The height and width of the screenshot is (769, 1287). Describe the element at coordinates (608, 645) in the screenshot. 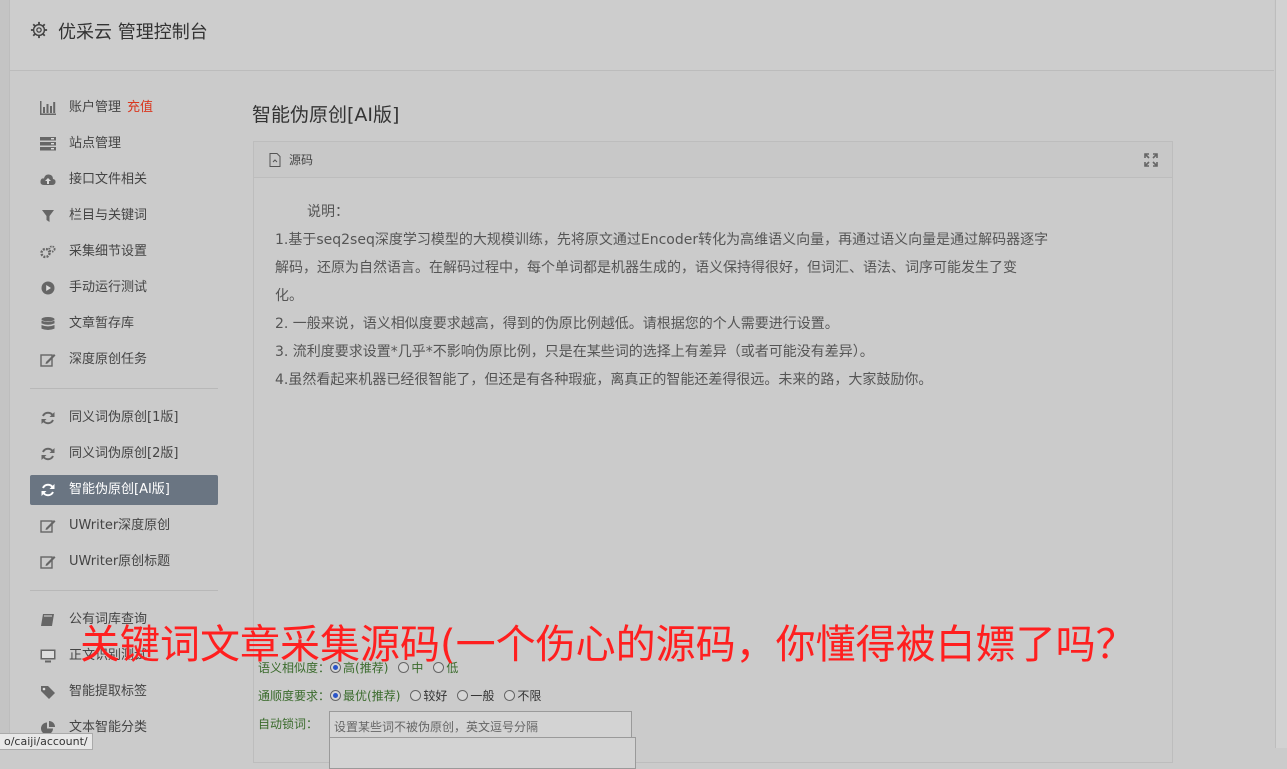

I see `overlay-caption: 关键词文章采集源码(一个伤心的源码，你懂得被白嫖了吗？` at that location.